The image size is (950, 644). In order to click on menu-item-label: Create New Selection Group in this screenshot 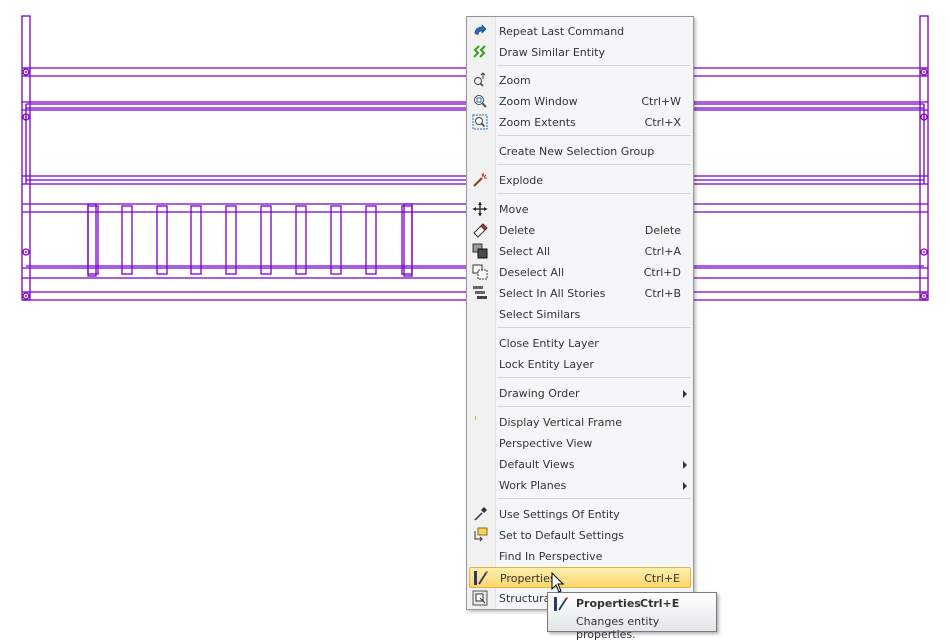, I will do `click(577, 151)`.